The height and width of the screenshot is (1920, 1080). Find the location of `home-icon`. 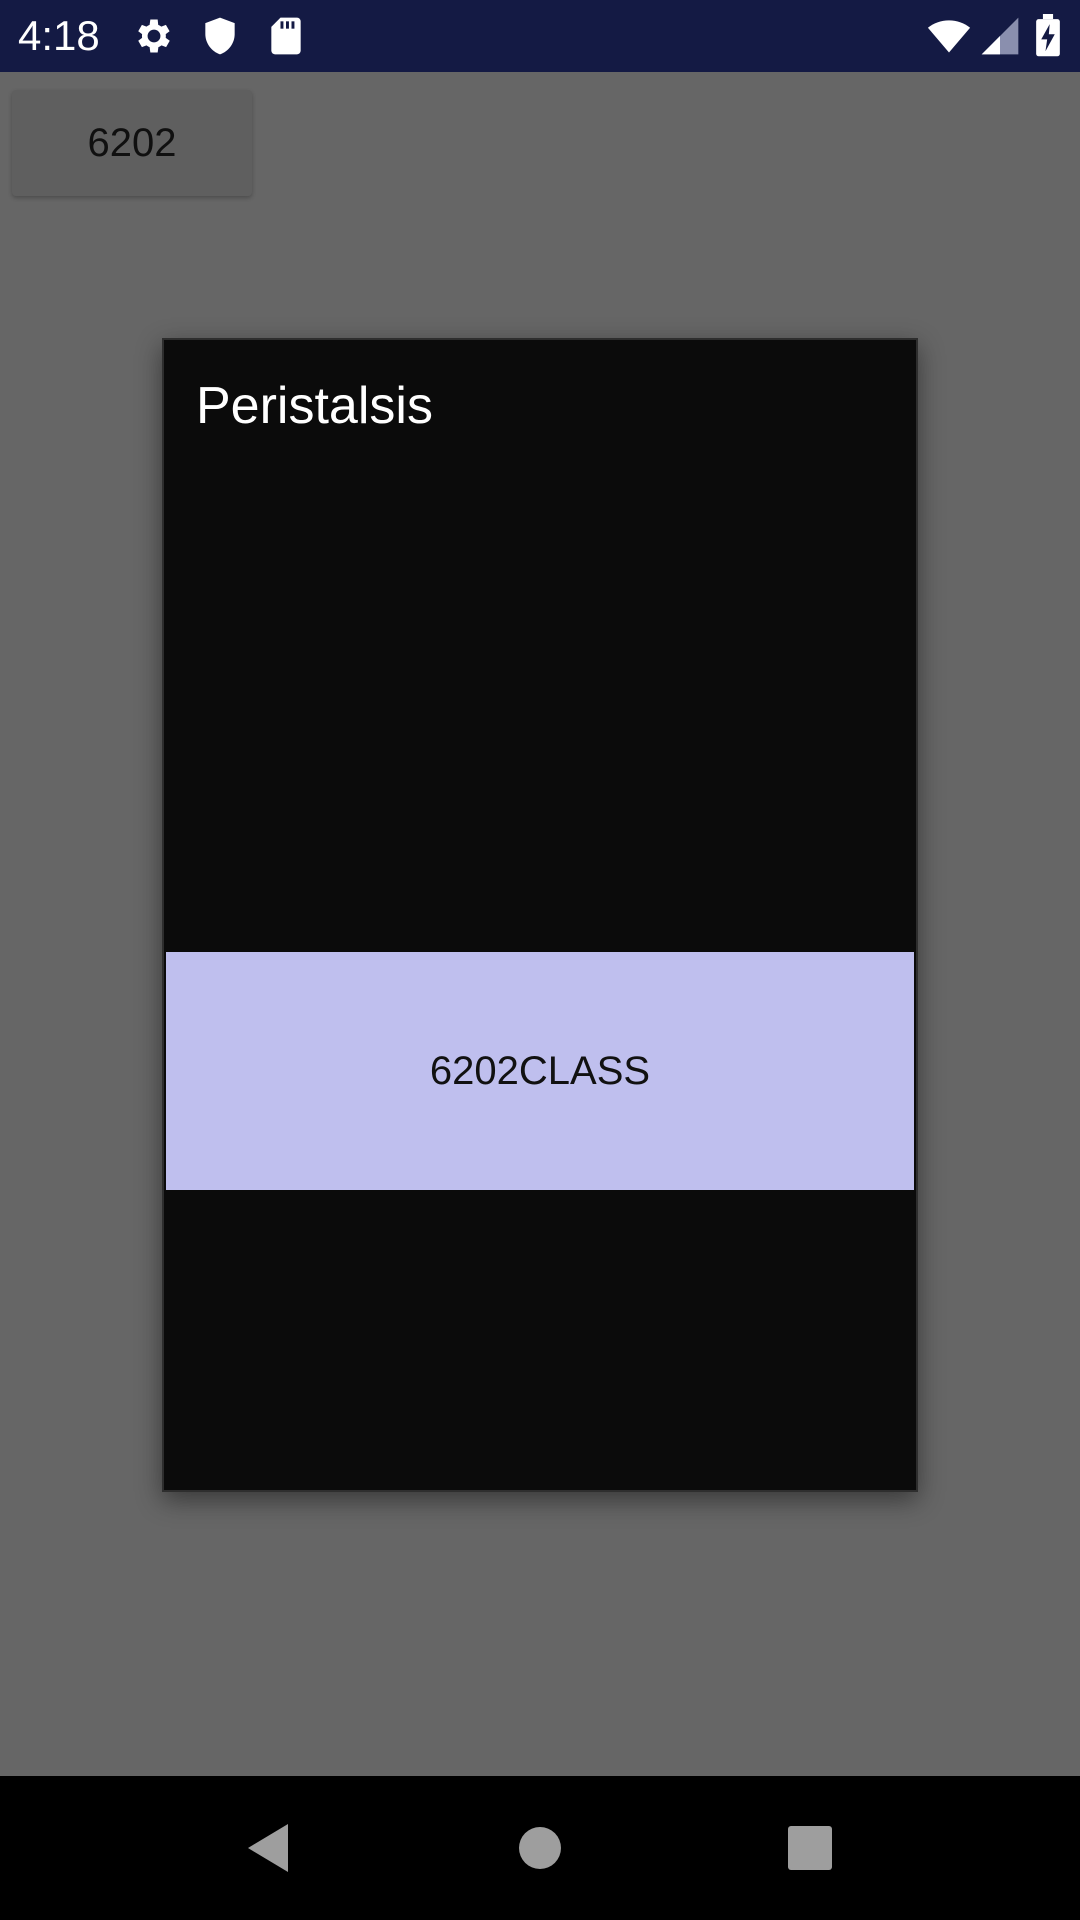

home-icon is located at coordinates (540, 1848).